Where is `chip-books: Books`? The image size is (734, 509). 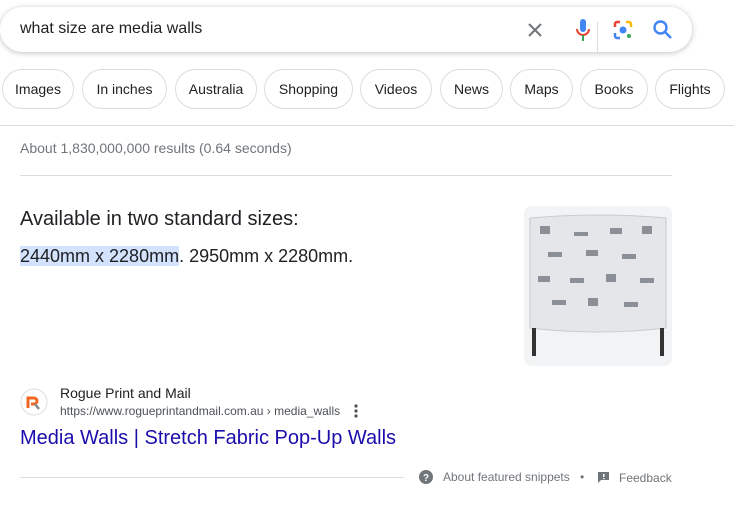
chip-books: Books is located at coordinates (614, 89).